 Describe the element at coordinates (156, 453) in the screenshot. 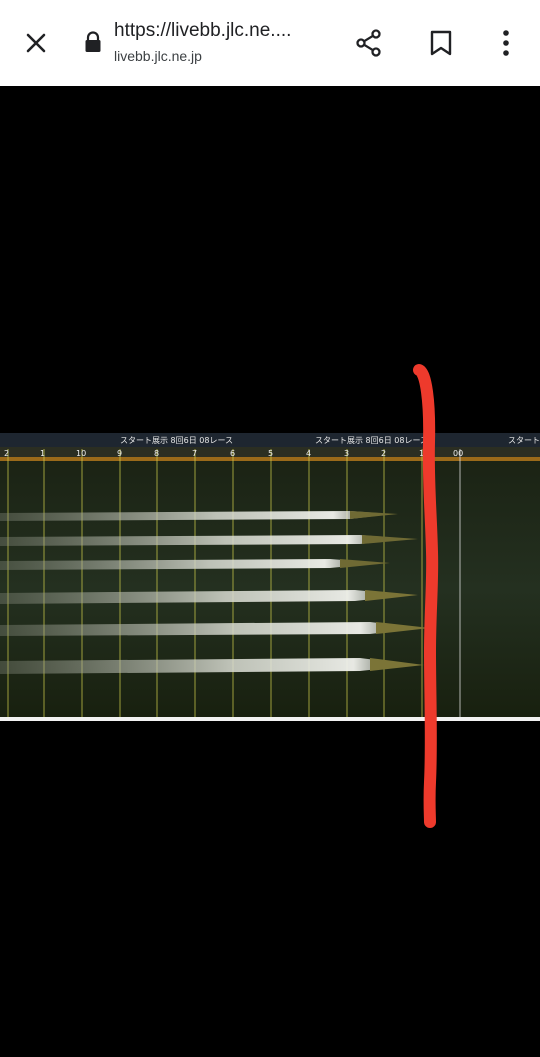

I see `tick-label: 8` at that location.